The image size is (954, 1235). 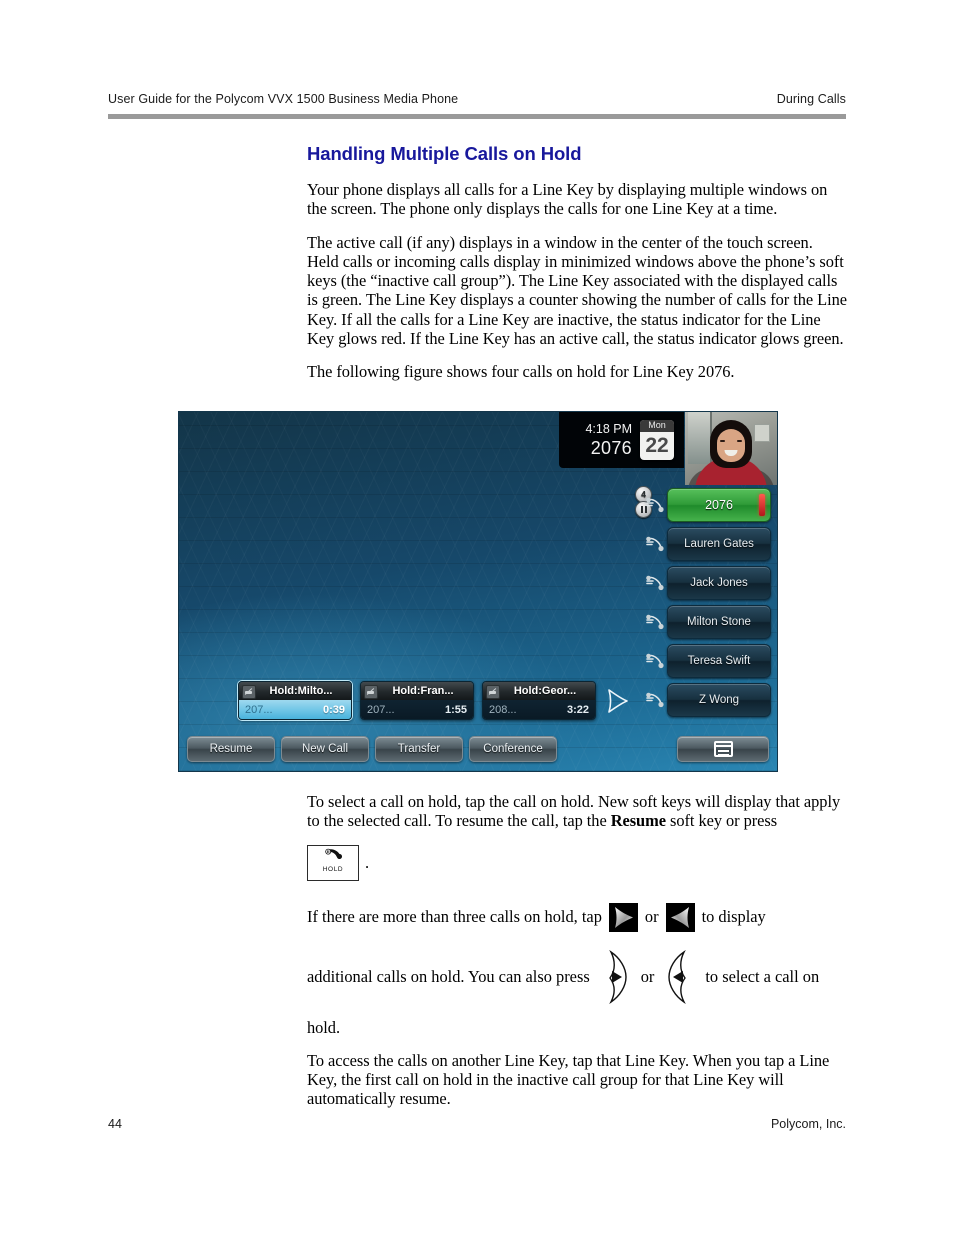 I want to click on held-call-details: 207... 0:39, so click(x=295, y=709).